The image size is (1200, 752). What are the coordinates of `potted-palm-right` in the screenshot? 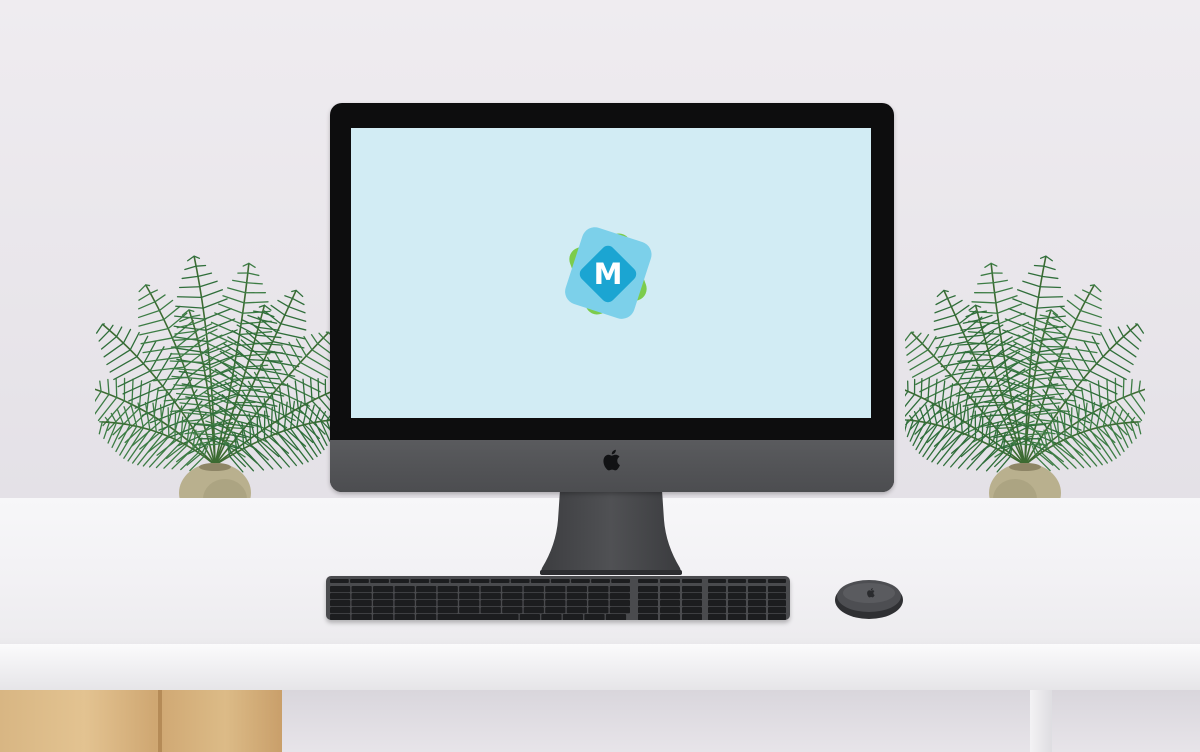 It's located at (1025, 389).